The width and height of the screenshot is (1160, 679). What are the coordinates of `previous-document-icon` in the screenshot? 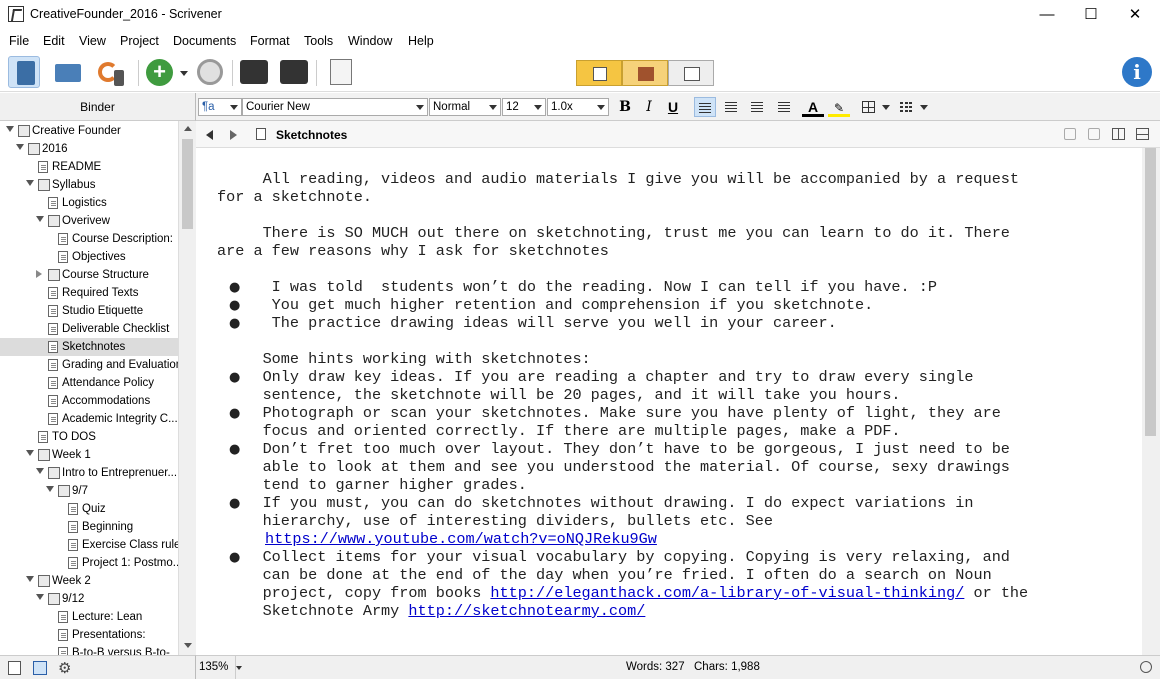 It's located at (1070, 134).